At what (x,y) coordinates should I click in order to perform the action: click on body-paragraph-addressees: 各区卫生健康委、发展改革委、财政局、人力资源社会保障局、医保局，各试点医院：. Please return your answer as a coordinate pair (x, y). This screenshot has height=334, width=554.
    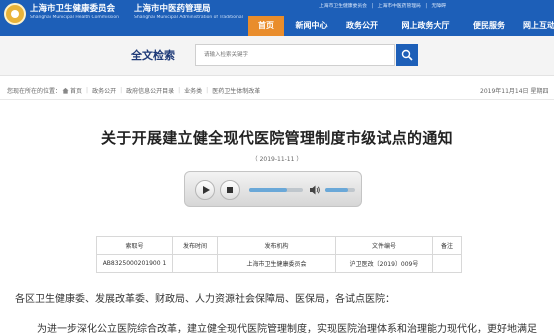
    Looking at the image, I should click on (205, 299).